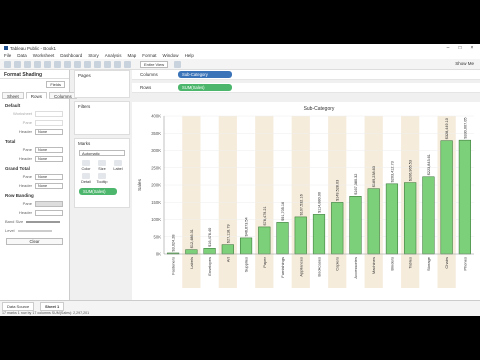  What do you see at coordinates (63, 95) in the screenshot?
I see `tab-columns: Columns` at bounding box center [63, 95].